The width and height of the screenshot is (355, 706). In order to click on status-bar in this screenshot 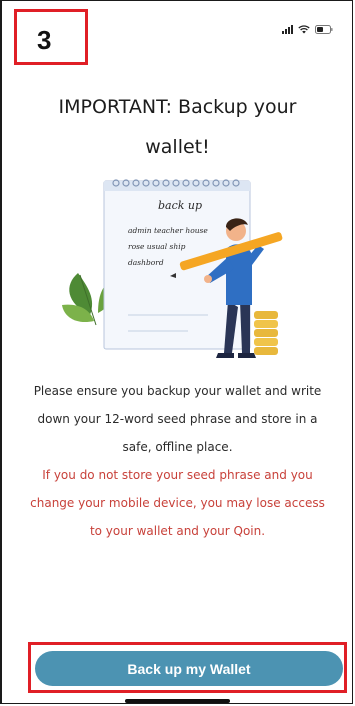, I will do `click(307, 29)`.